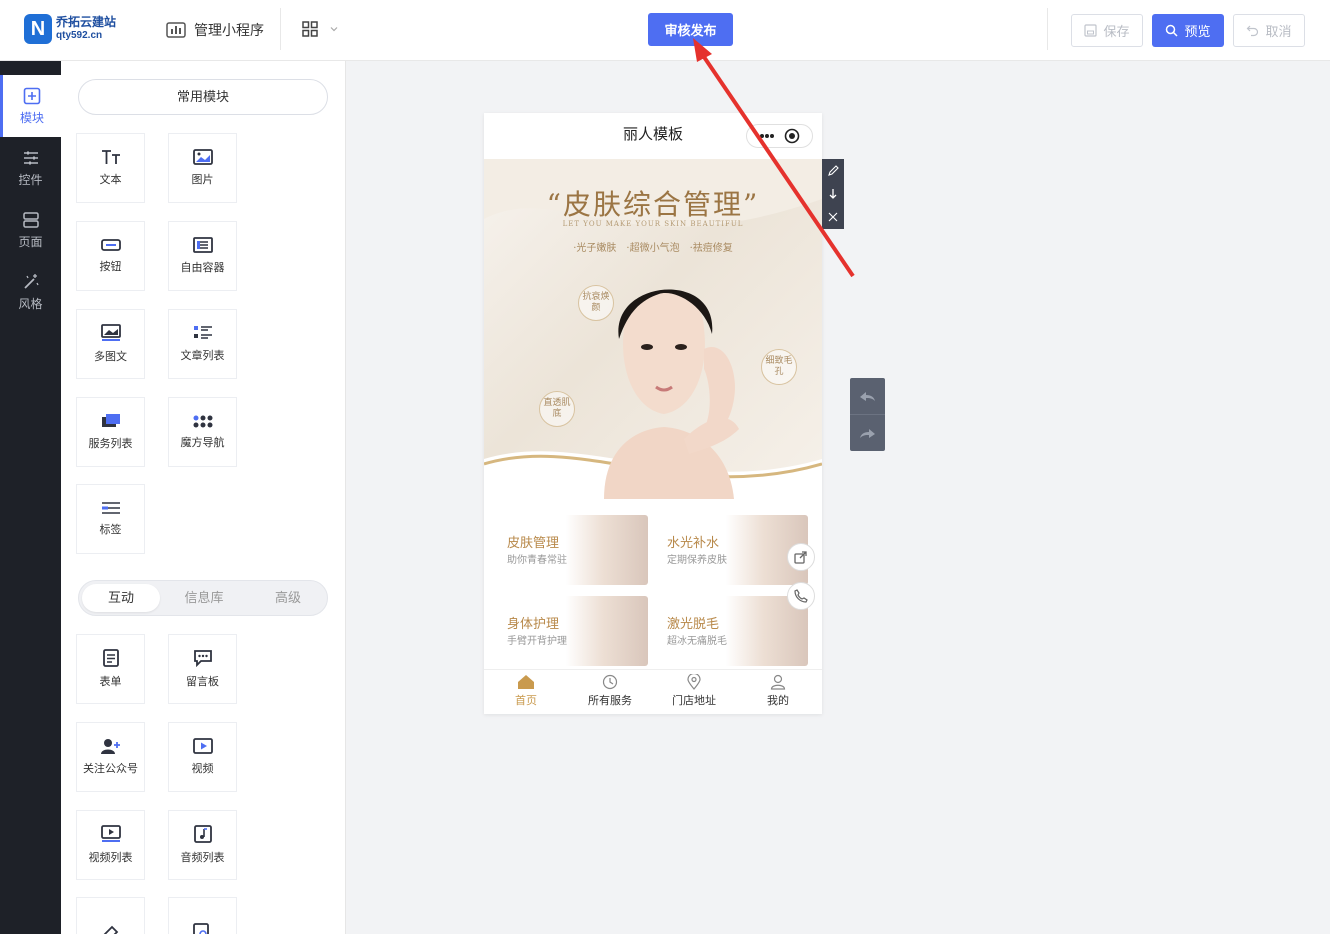  I want to click on sidenav-item-pages: 页面, so click(30, 230).